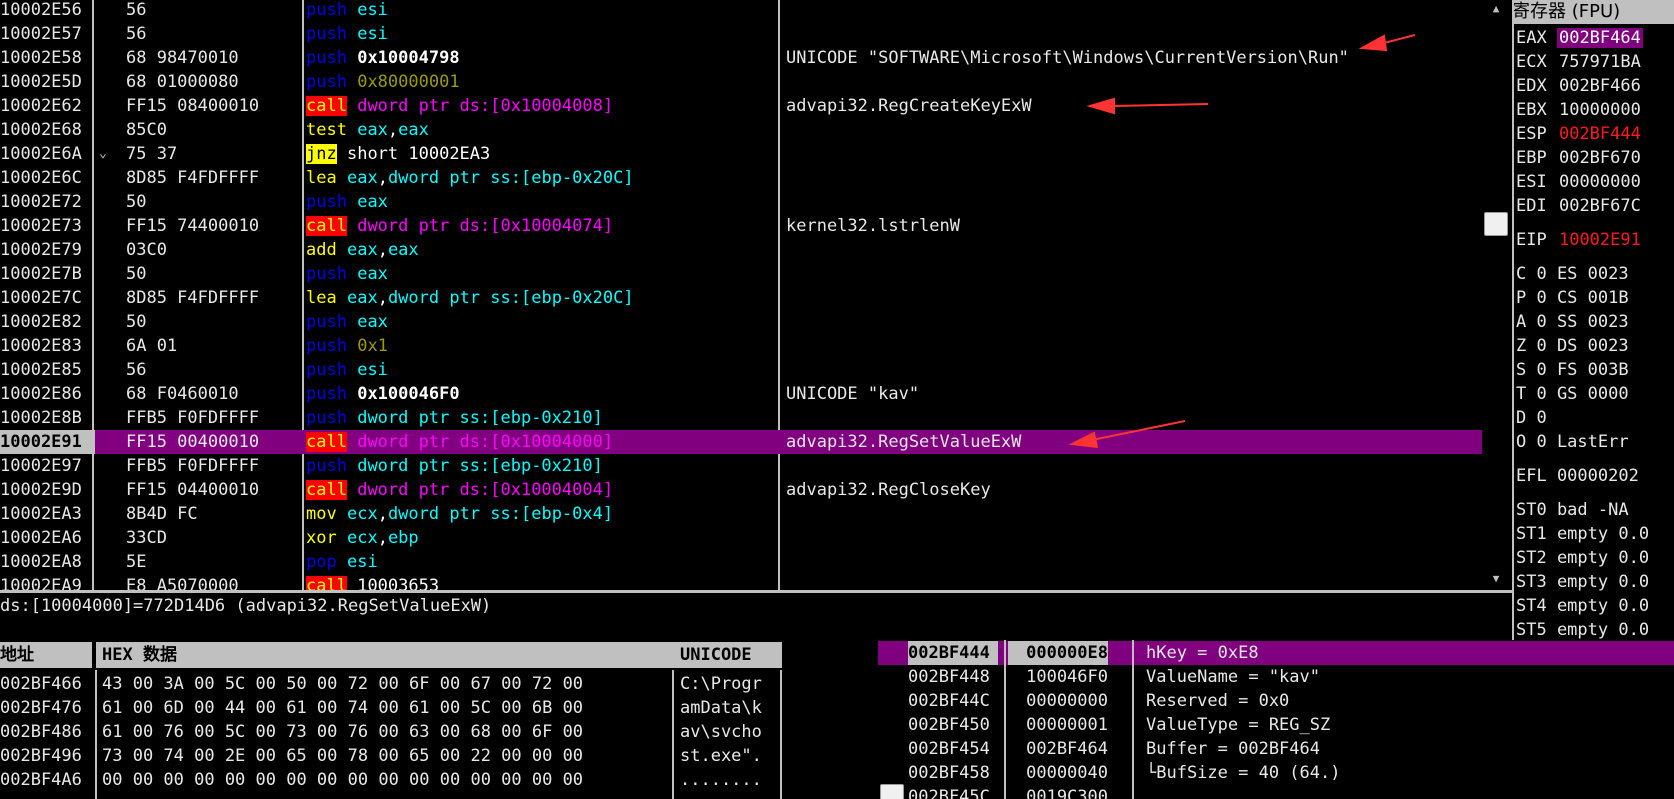  What do you see at coordinates (1160, 105) in the screenshot?
I see `arrow-create-key` at bounding box center [1160, 105].